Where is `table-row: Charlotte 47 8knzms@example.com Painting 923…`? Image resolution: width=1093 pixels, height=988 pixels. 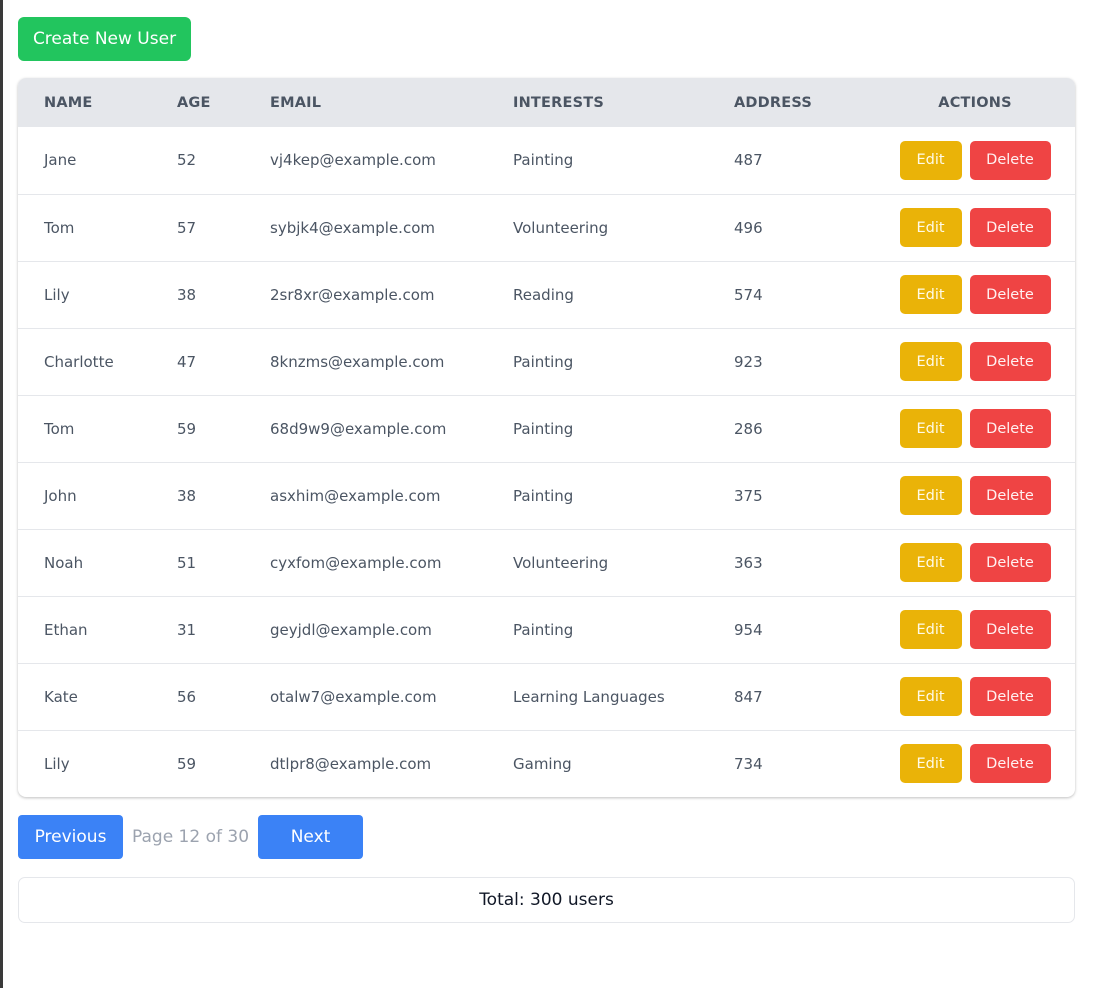
table-row: Charlotte 47 8knzms@example.com Painting 923… is located at coordinates (546, 361).